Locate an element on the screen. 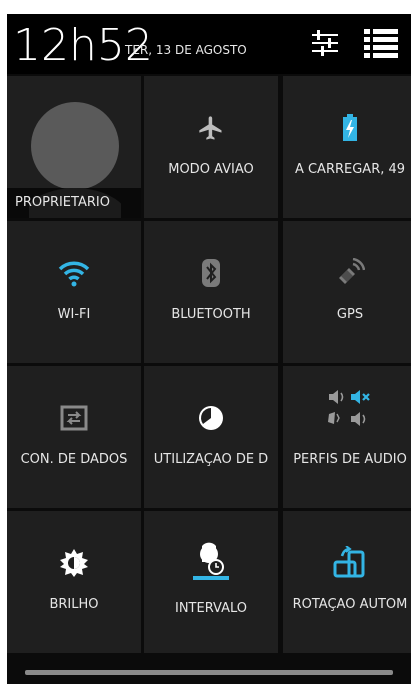 This screenshot has height=684, width=412. usage-label: UTILIZAÇÃO DE D is located at coordinates (211, 459).